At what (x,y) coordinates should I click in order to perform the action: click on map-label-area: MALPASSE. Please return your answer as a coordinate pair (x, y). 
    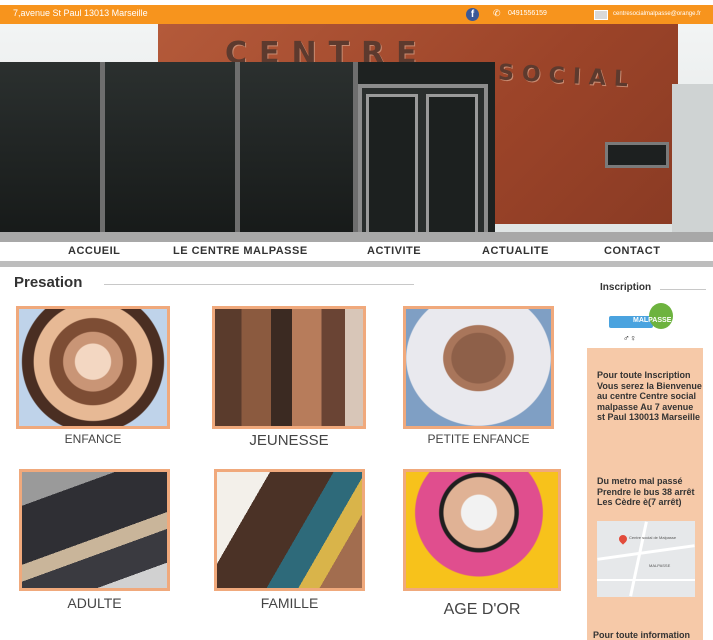
    Looking at the image, I should click on (660, 565).